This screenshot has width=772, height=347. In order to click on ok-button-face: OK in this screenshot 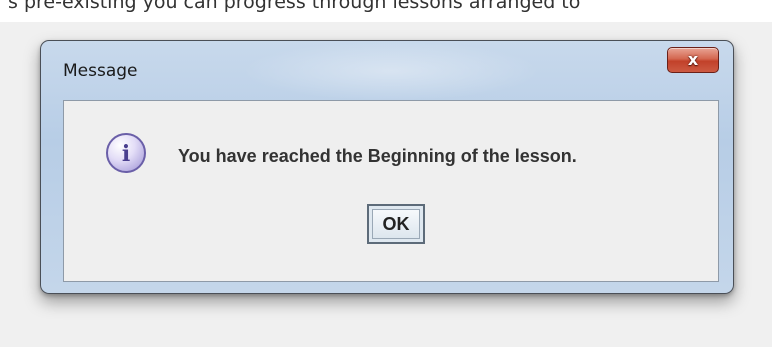, I will do `click(396, 224)`.